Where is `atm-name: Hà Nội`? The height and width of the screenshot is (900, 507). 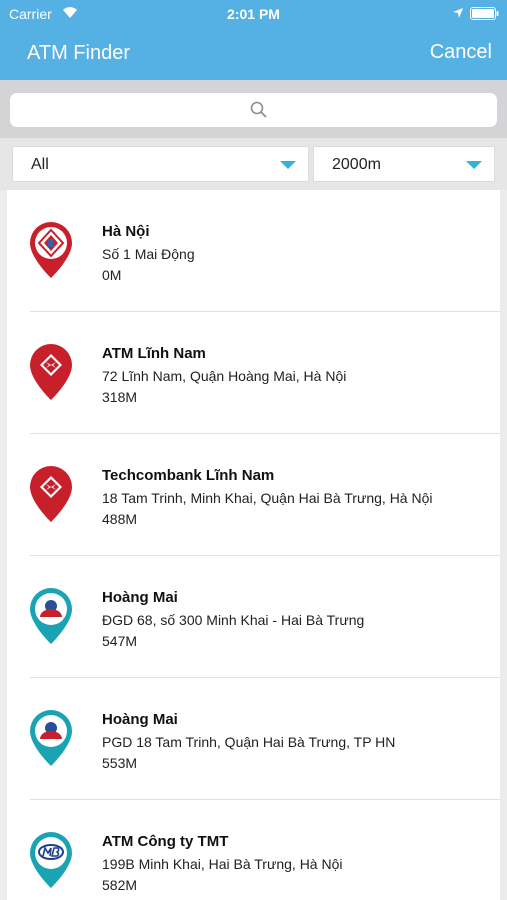 atm-name: Hà Nội is located at coordinates (126, 231).